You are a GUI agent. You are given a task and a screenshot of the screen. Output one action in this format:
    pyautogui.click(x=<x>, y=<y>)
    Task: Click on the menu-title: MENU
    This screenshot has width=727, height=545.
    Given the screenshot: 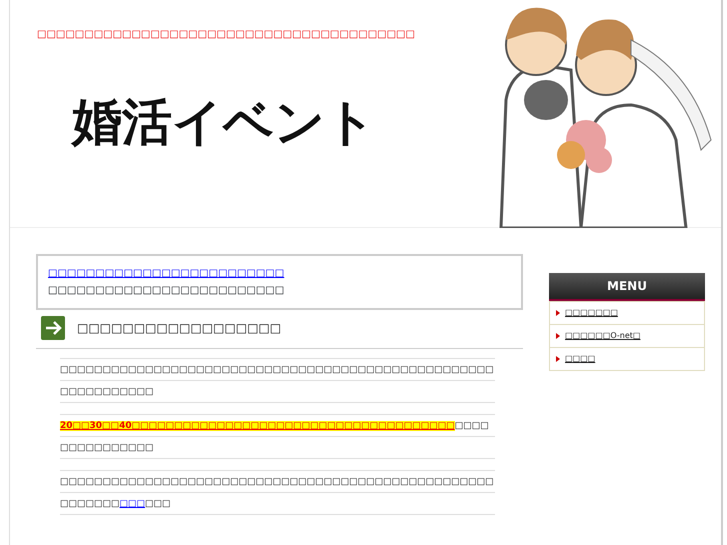 What is the action you would take?
    pyautogui.click(x=627, y=287)
    